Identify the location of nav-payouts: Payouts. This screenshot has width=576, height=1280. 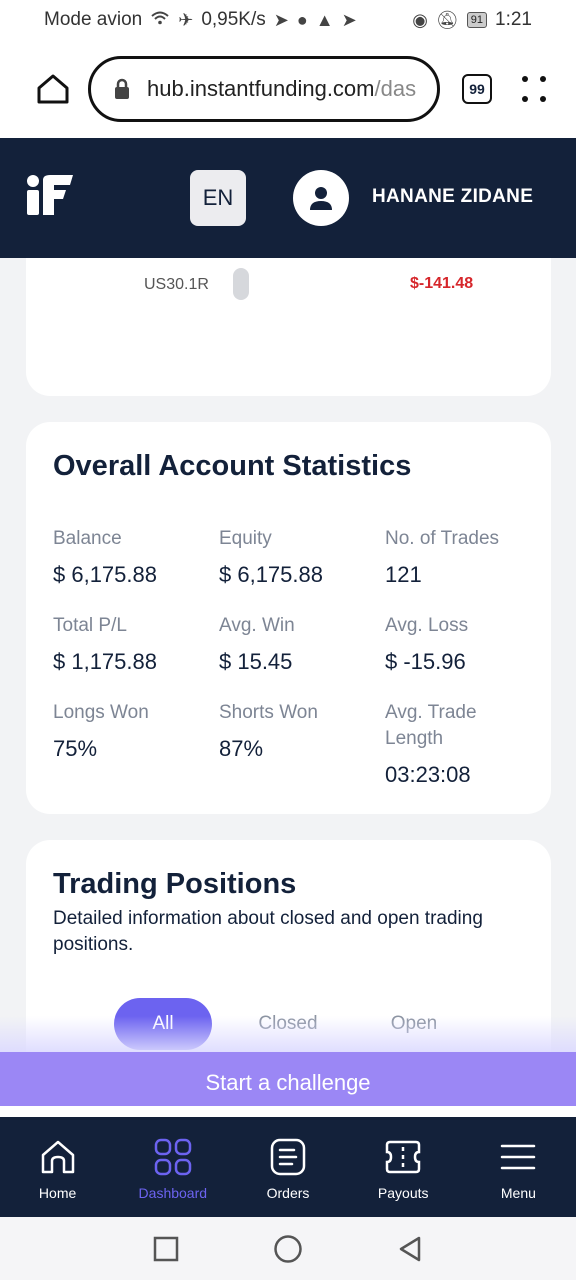
(403, 1167).